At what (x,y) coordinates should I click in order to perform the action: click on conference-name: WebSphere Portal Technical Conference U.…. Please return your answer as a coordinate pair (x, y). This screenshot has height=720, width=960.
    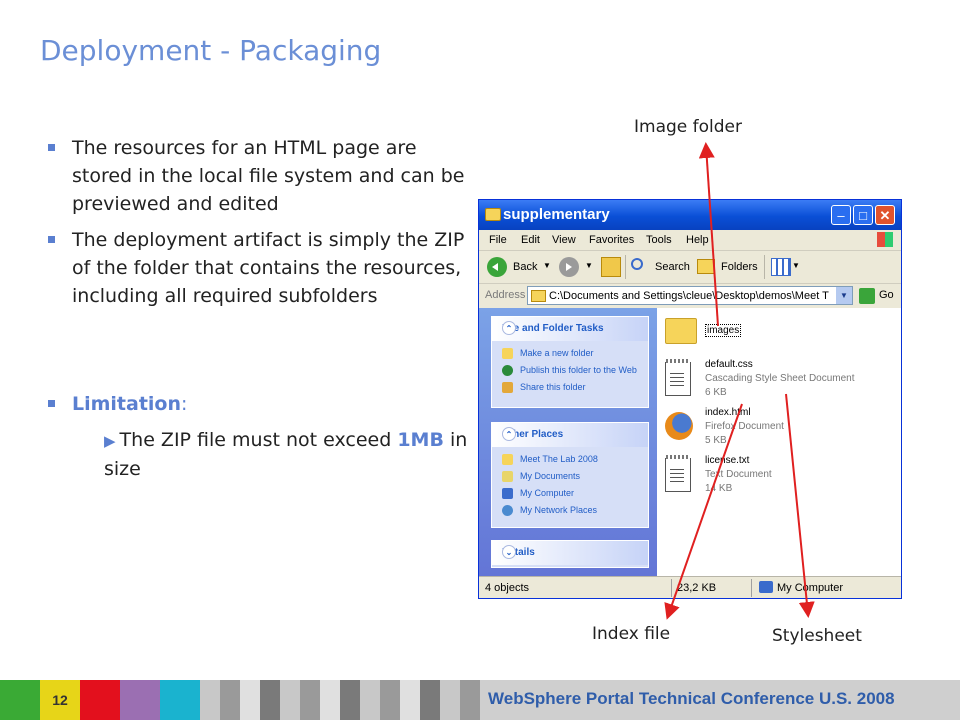
    Looking at the image, I should click on (691, 698).